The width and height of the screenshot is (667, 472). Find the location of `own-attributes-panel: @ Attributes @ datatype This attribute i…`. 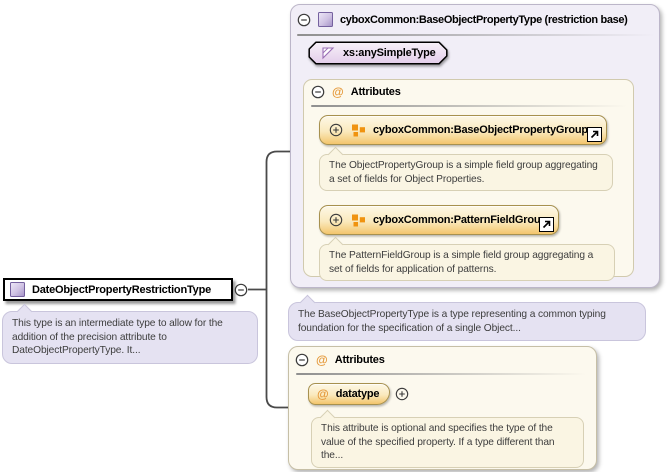

own-attributes-panel: @ Attributes @ datatype This attribute i… is located at coordinates (442, 408).